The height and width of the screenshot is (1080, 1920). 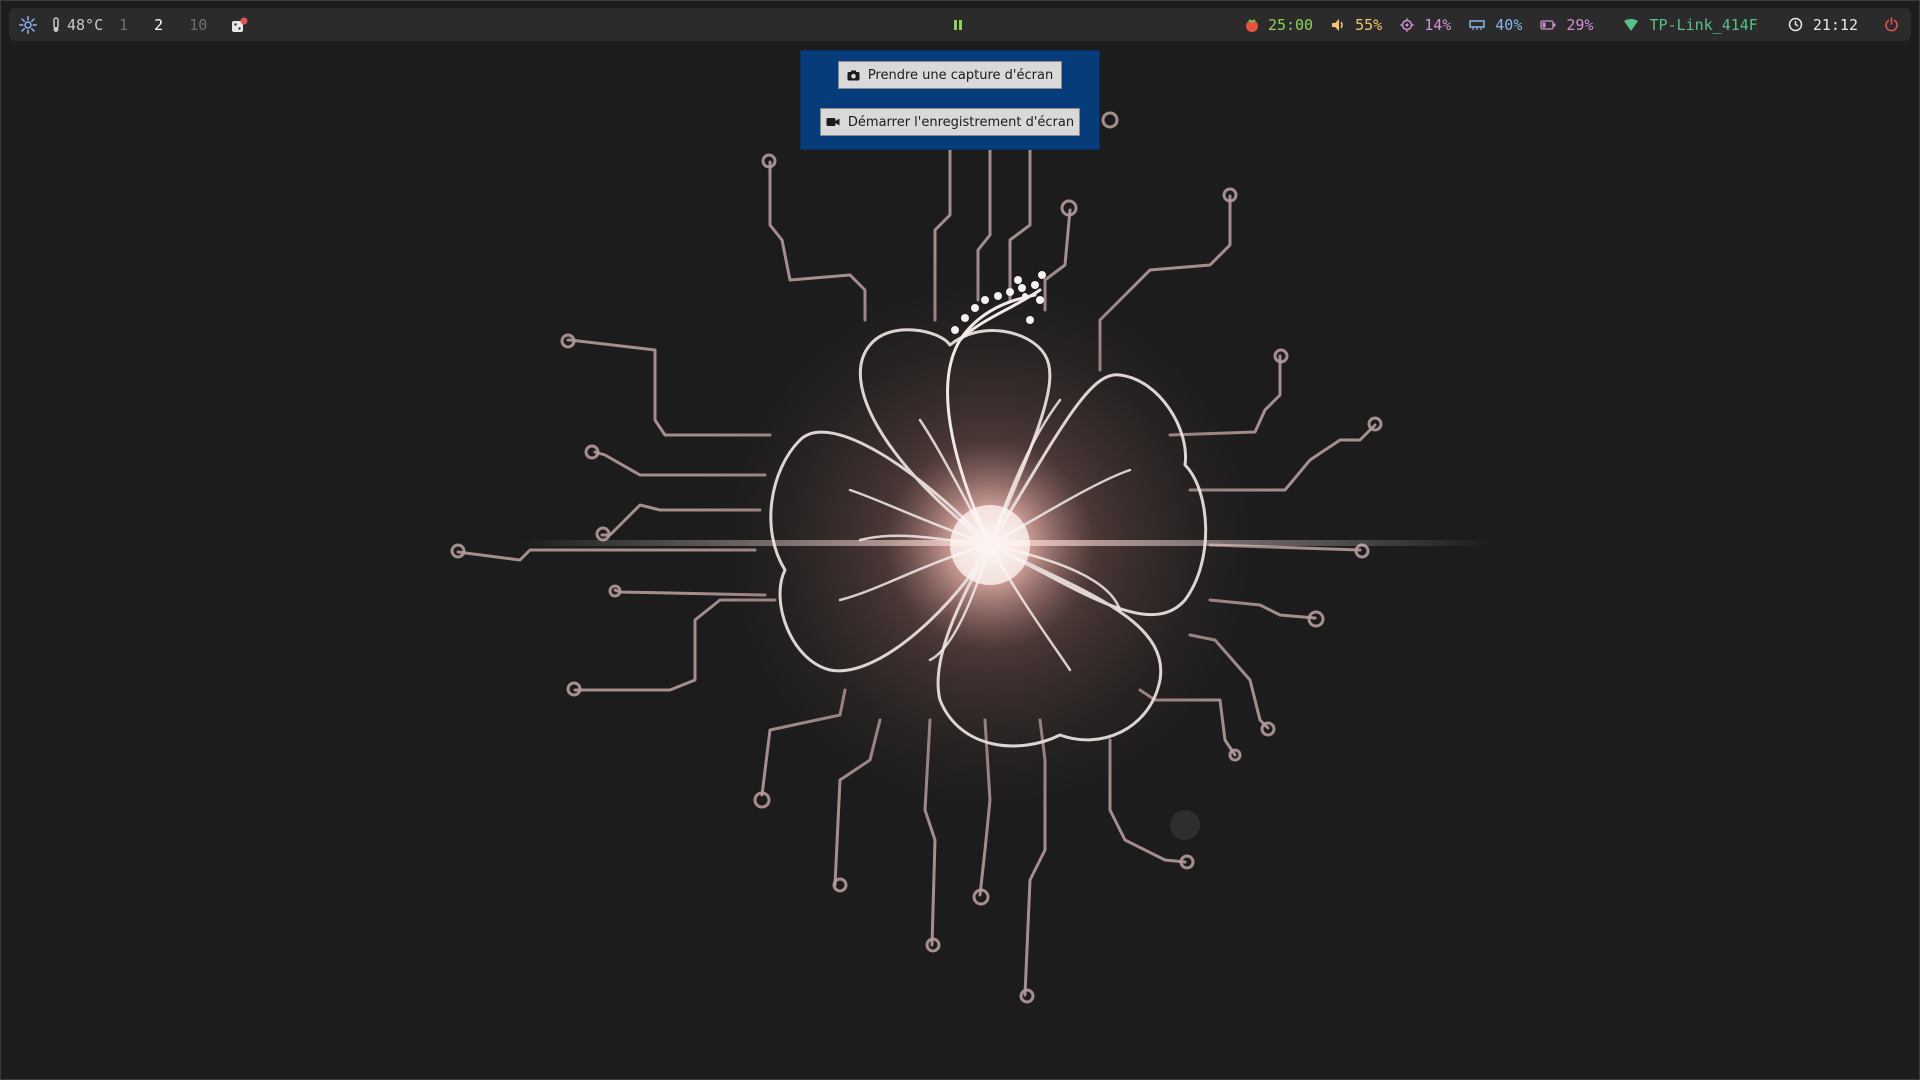 I want to click on battery-indicator: 29%, so click(x=1566, y=25).